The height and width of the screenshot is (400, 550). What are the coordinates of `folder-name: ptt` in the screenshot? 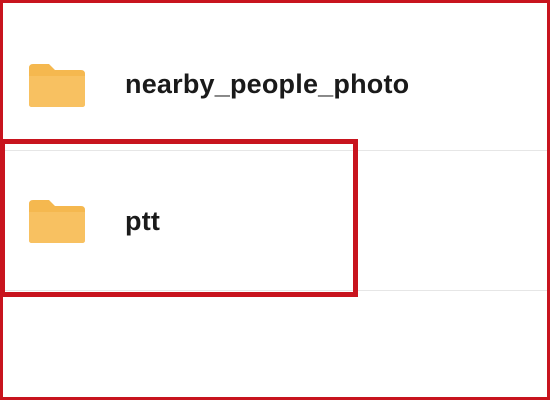 It's located at (143, 221).